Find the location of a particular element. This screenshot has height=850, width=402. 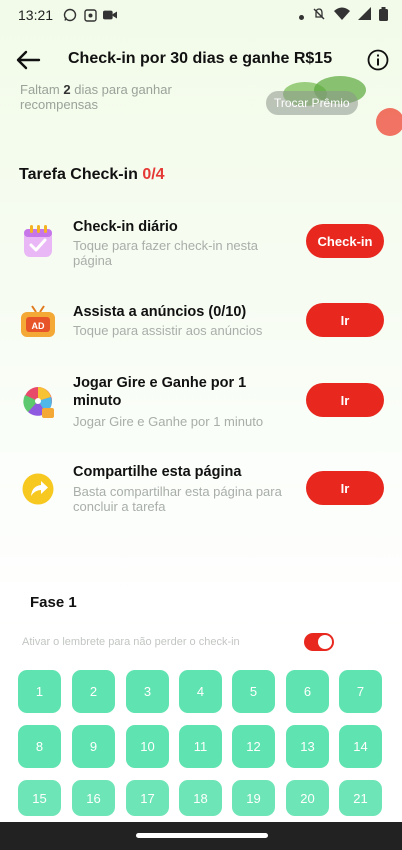

day-cell: 16 is located at coordinates (93, 798).